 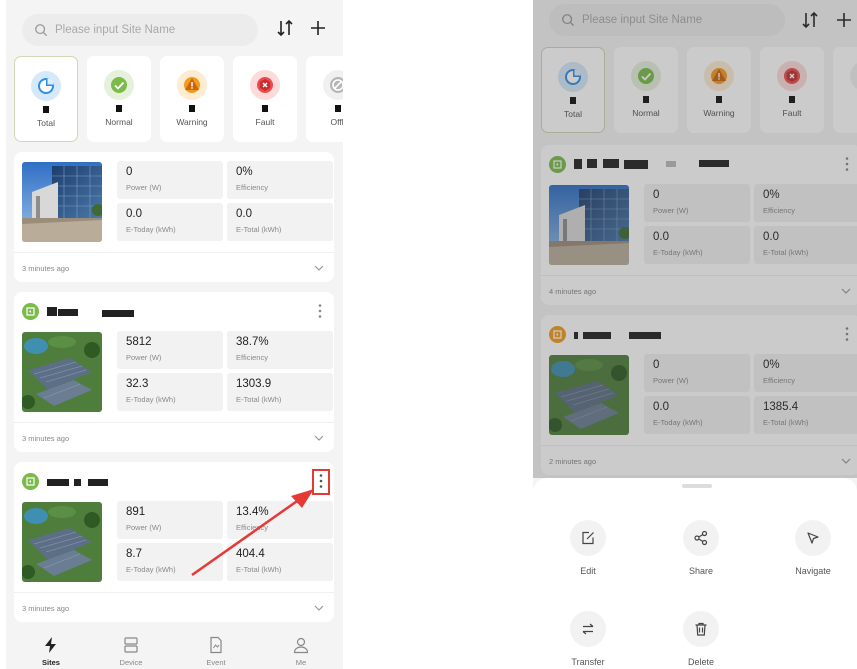 What do you see at coordinates (170, 392) in the screenshot?
I see `metric-e-today: 32.3 E-Today (kWh)` at bounding box center [170, 392].